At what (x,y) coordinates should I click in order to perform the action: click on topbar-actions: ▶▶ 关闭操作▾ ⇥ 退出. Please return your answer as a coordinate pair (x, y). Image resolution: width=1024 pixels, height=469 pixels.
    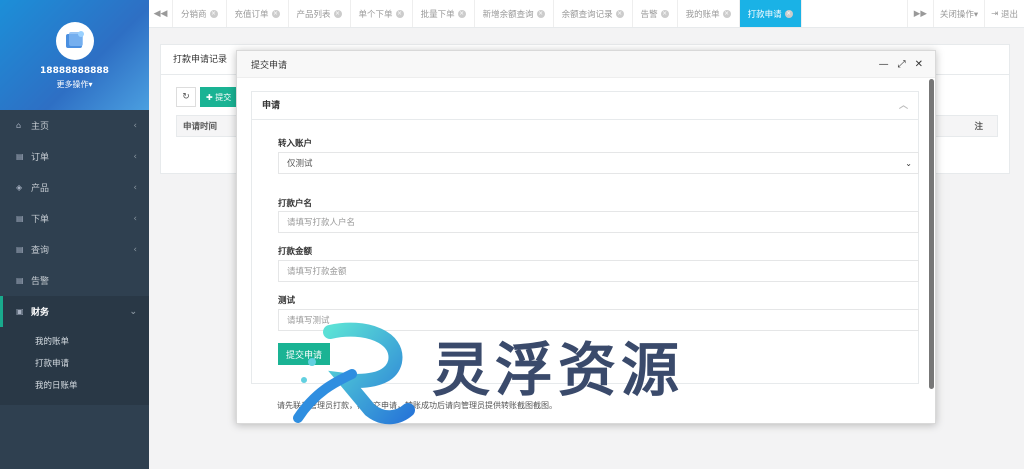
    Looking at the image, I should click on (965, 13).